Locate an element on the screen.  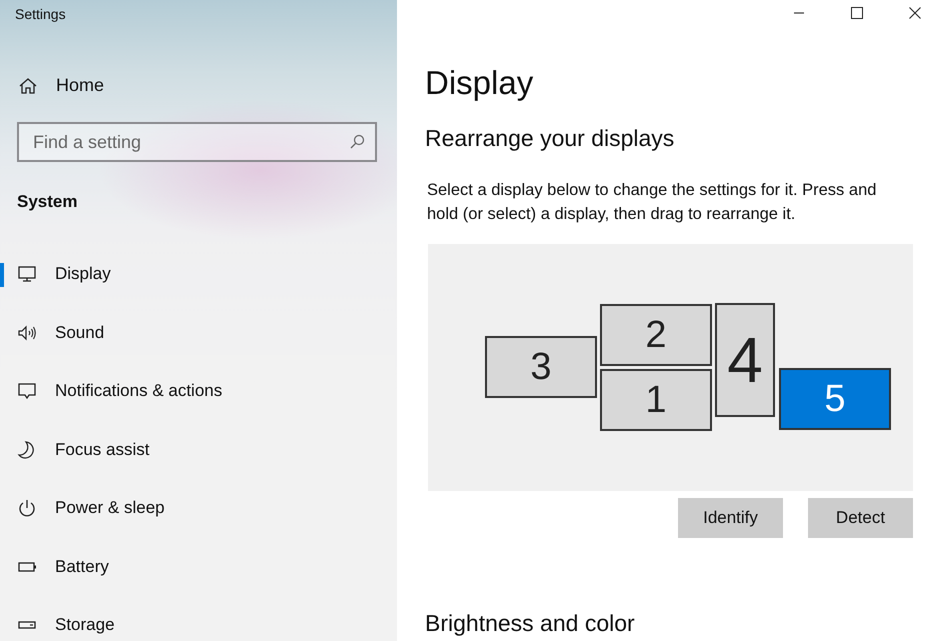
display-tile: 4 is located at coordinates (745, 360).